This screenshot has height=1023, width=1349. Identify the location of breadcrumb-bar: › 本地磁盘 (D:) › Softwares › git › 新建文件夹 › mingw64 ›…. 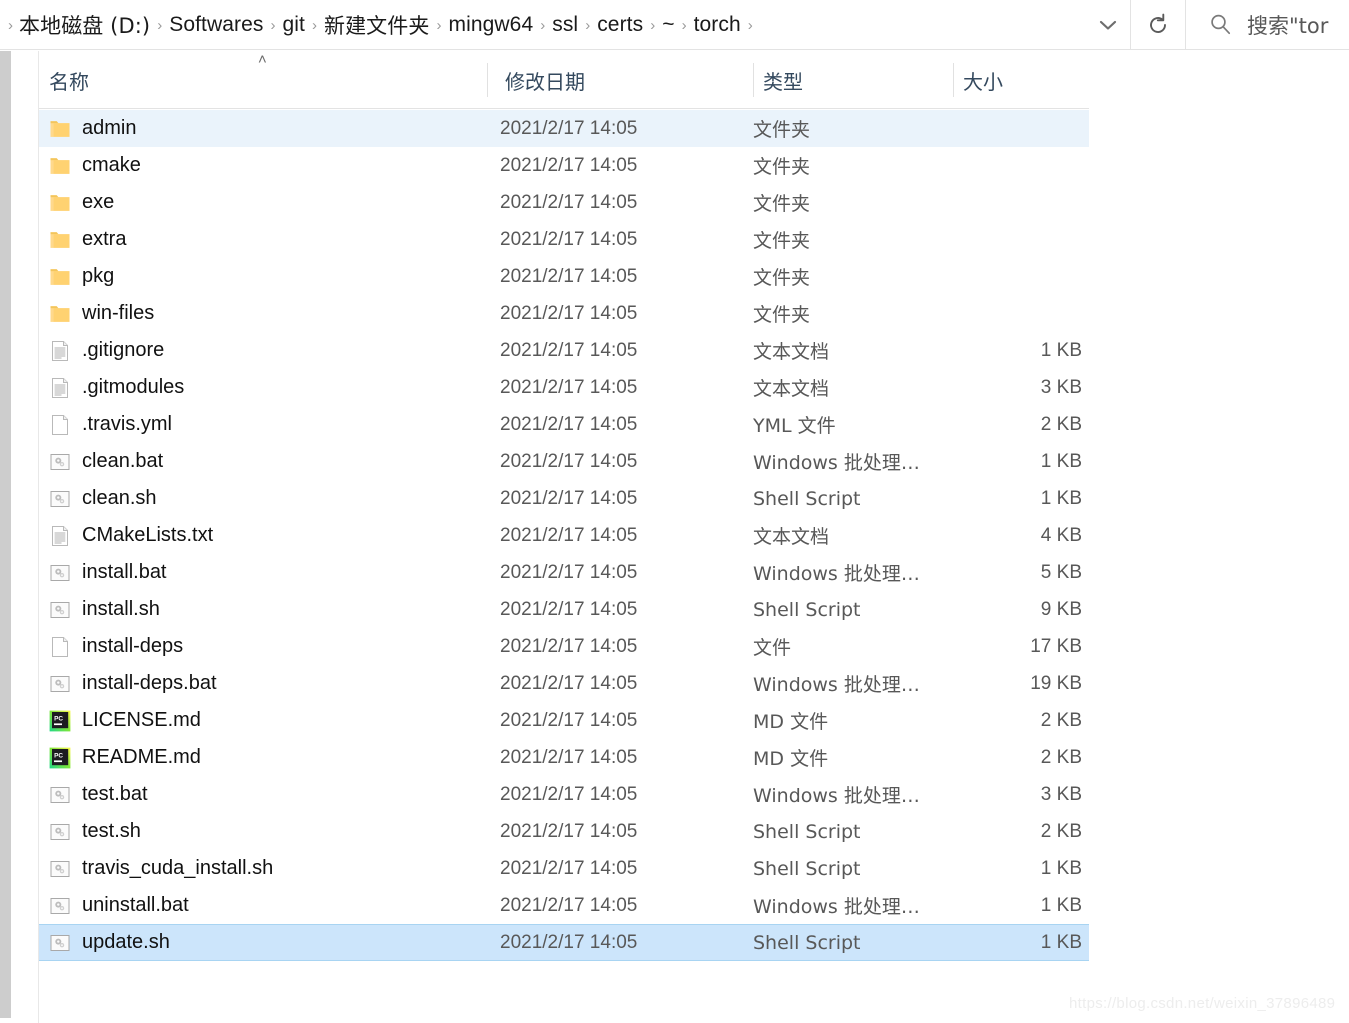
(565, 25).